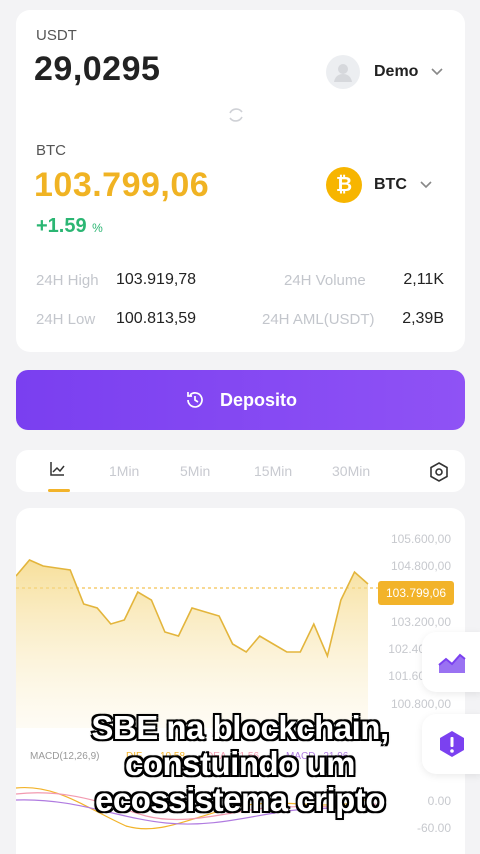  What do you see at coordinates (420, 704) in the screenshot?
I see `y-tick: 100.800,00` at bounding box center [420, 704].